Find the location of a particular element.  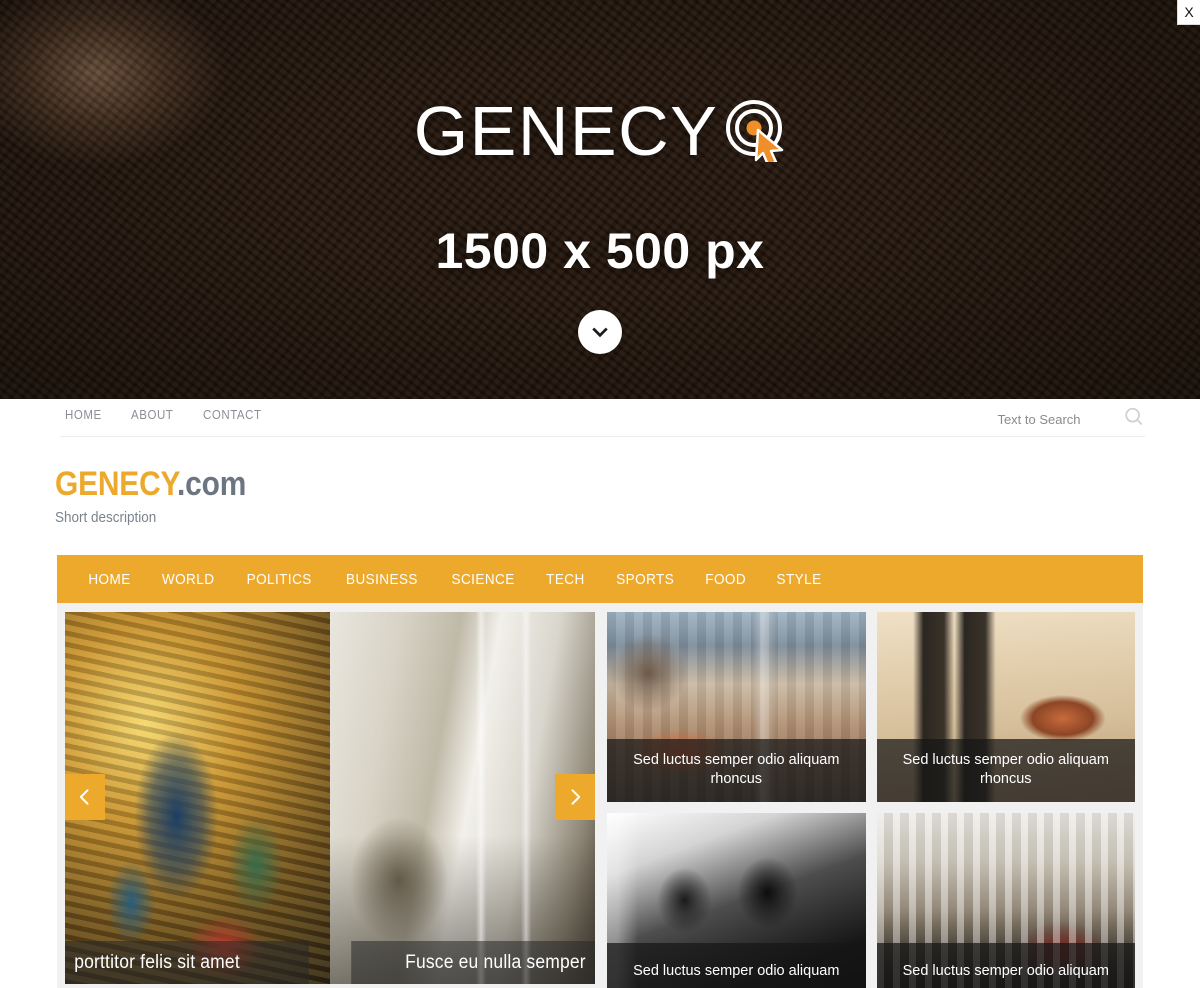

slide-caption: Fusce eu nulla semper is located at coordinates (473, 962).